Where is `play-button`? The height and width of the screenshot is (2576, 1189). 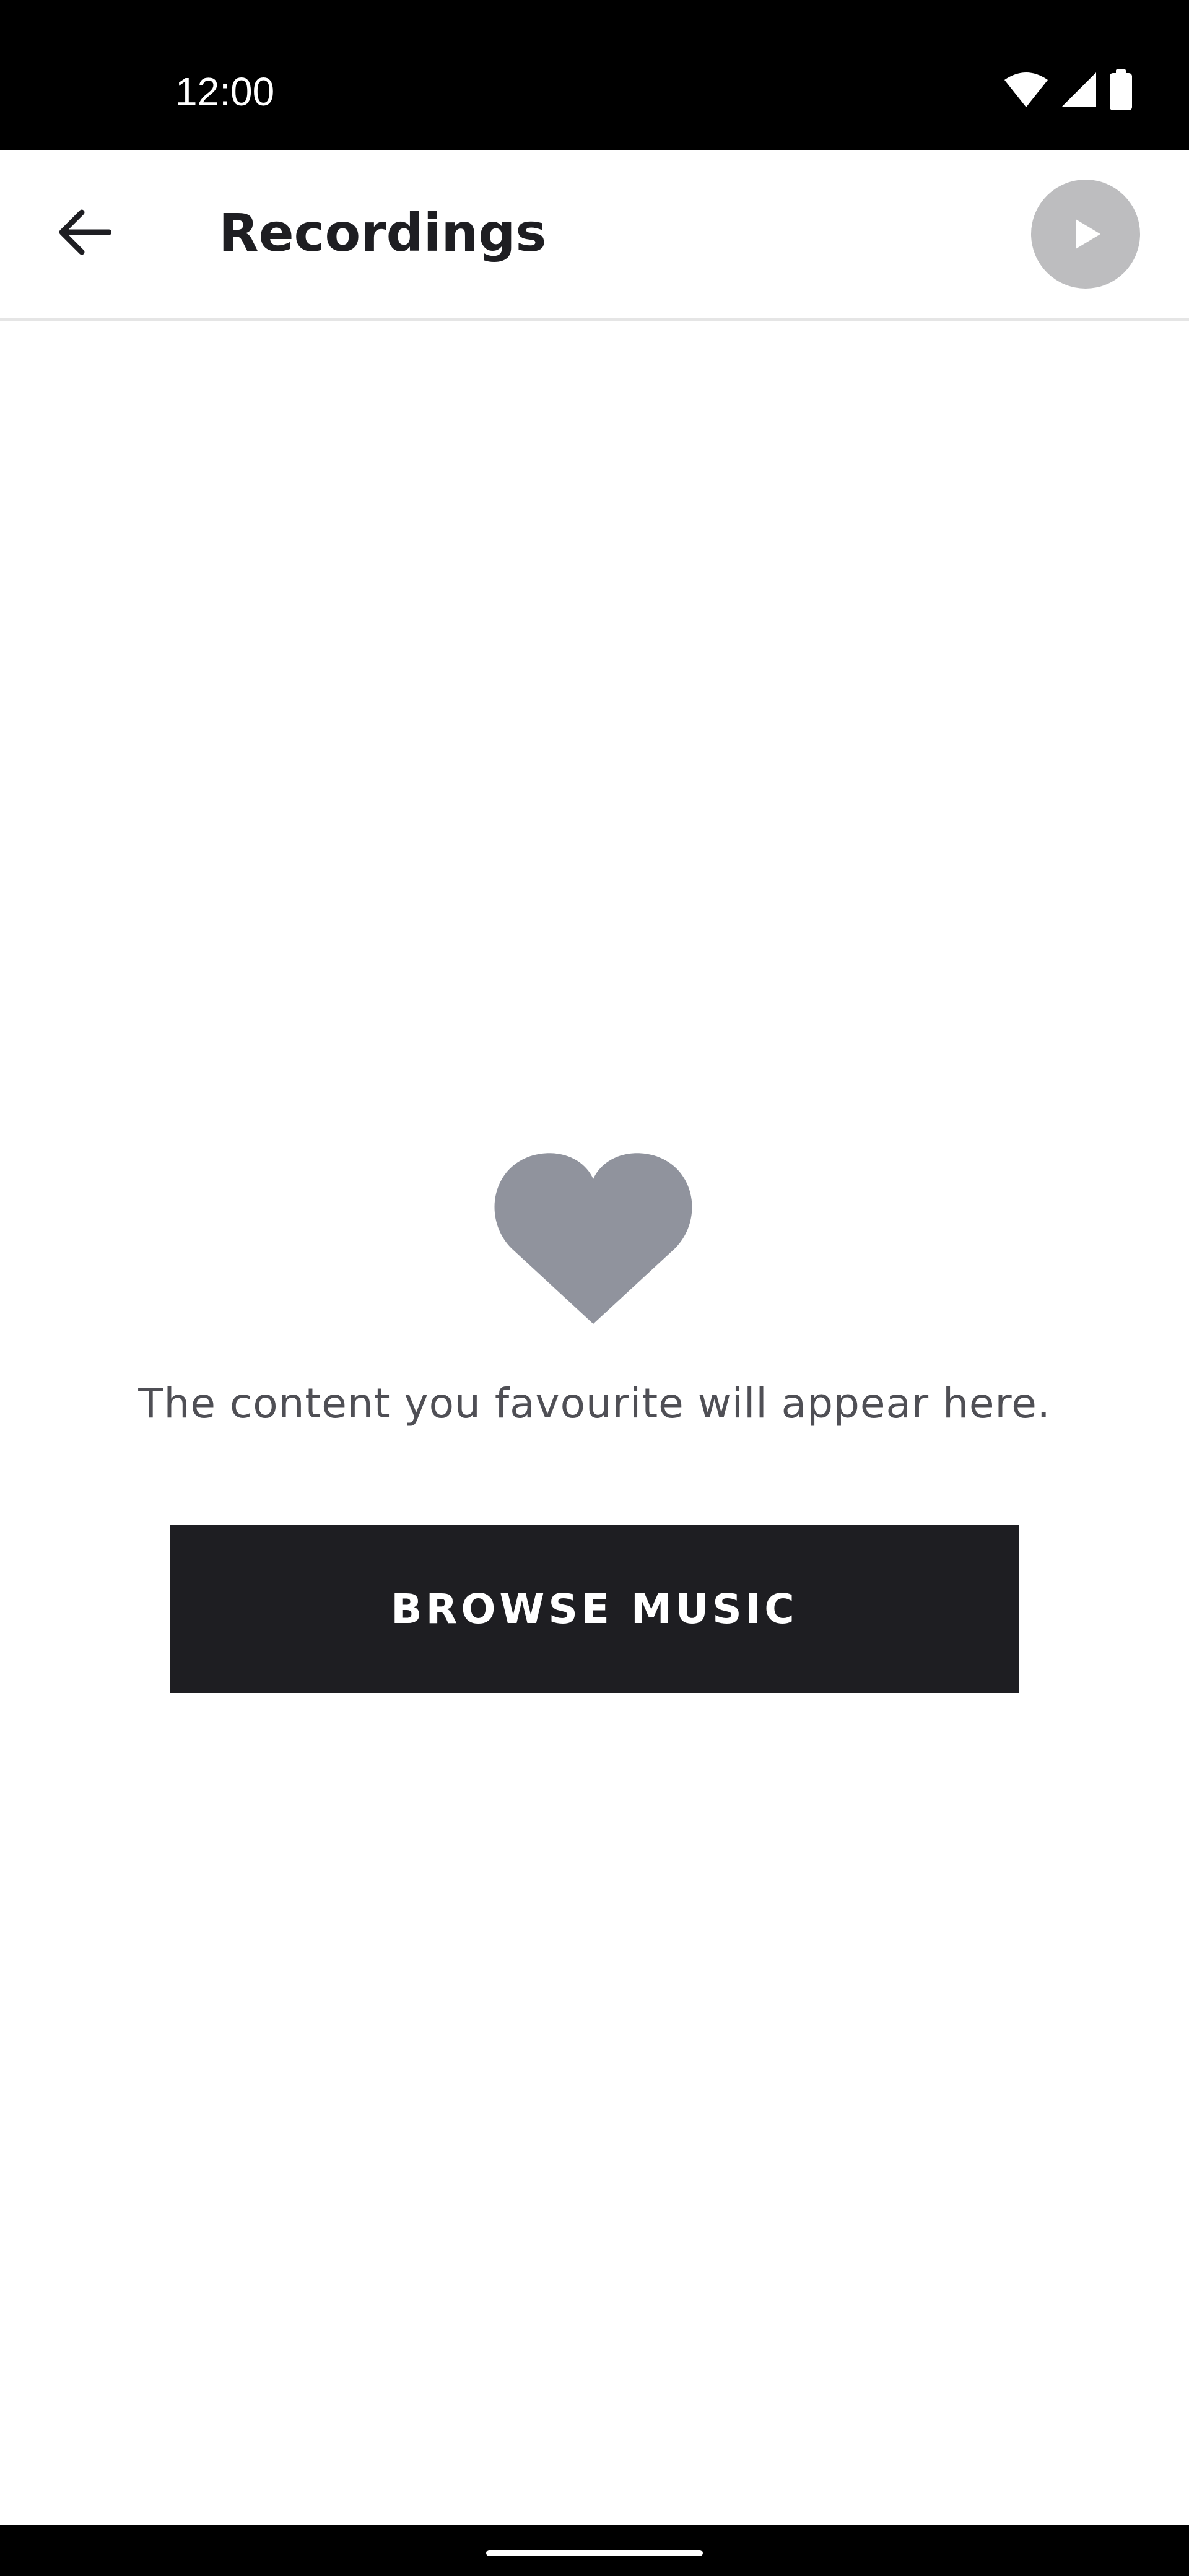
play-button is located at coordinates (1085, 234).